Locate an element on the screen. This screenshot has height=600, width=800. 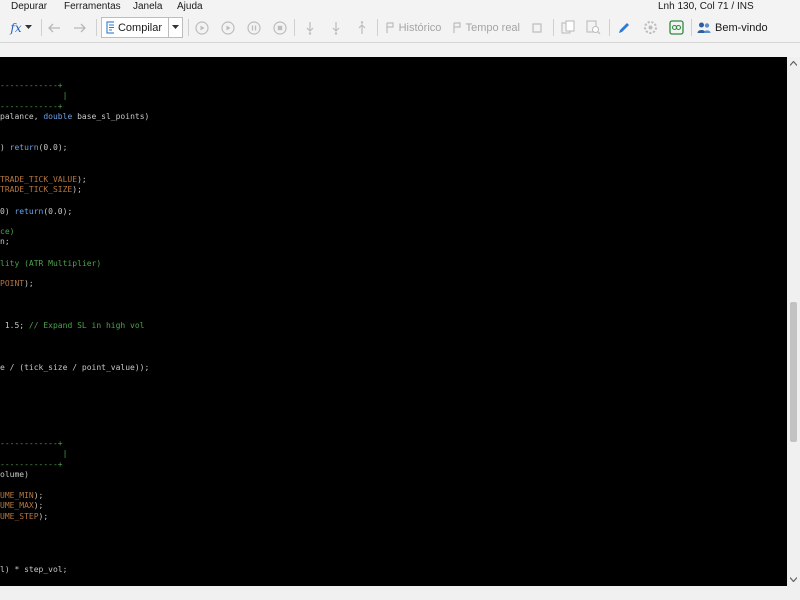
debug-pause-button is located at coordinates (254, 27).